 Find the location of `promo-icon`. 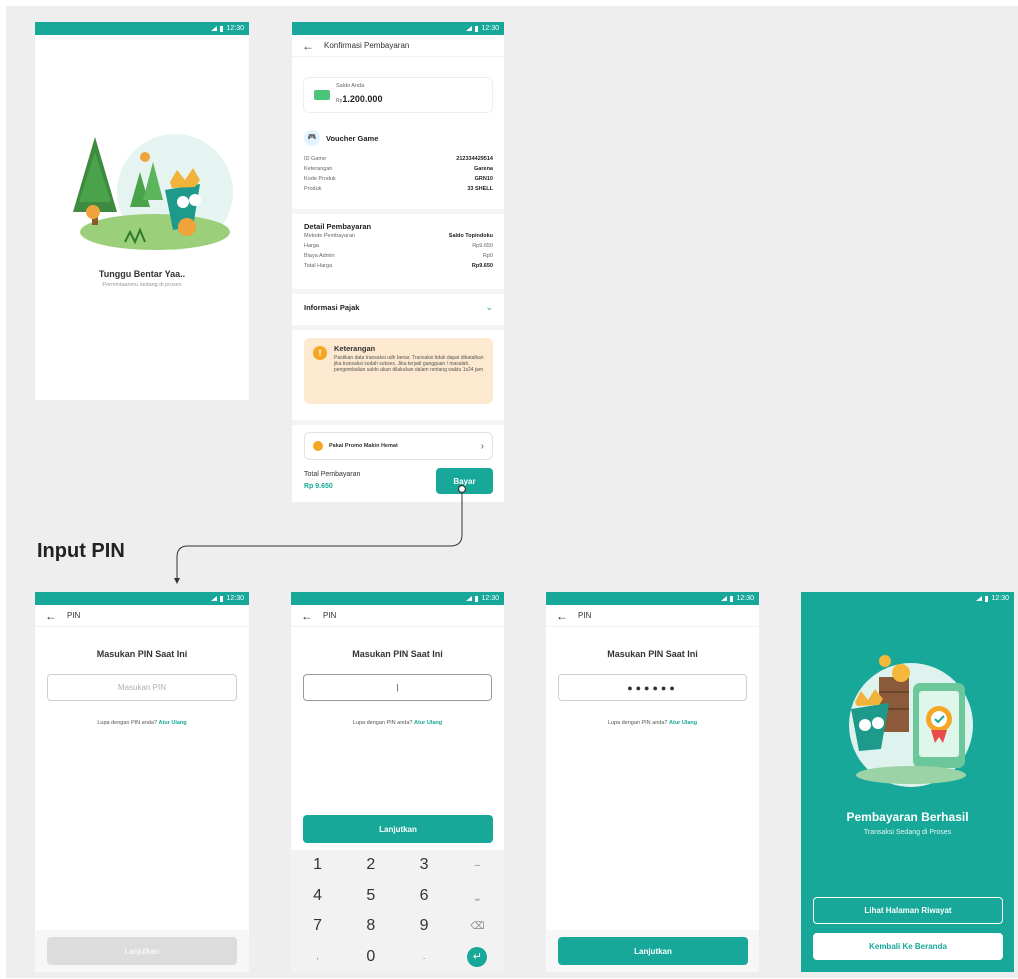

promo-icon is located at coordinates (318, 446).